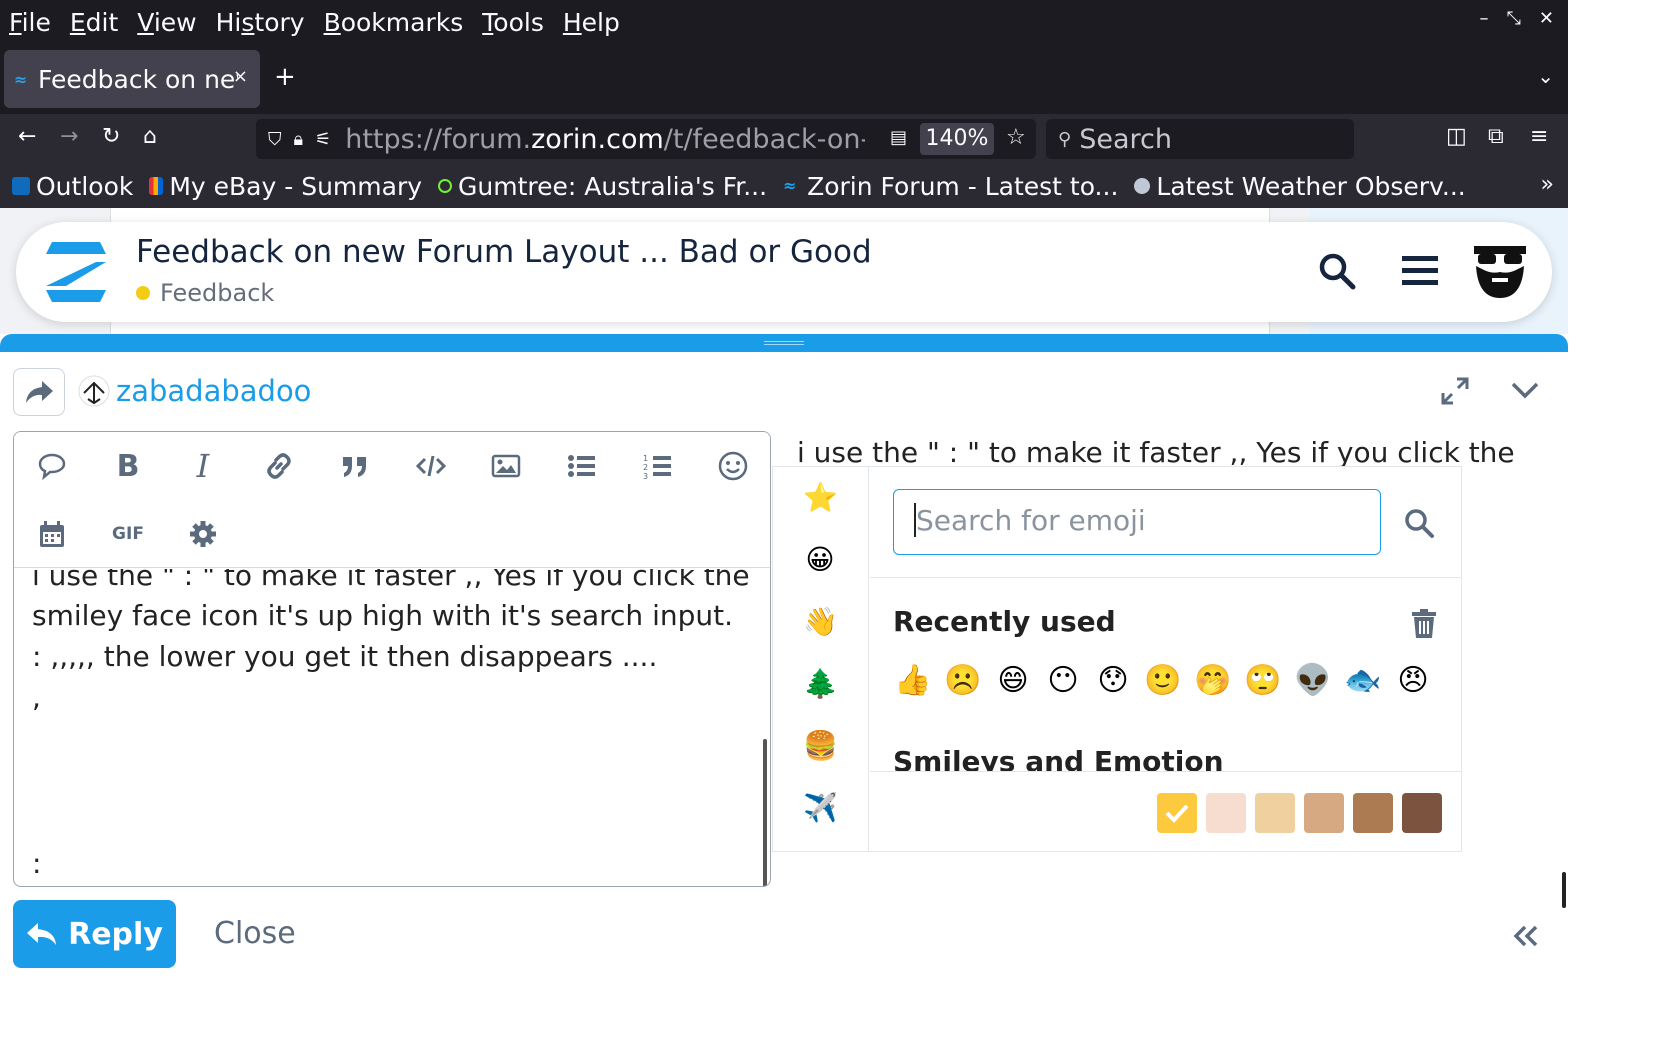  I want to click on minimize-icon: –, so click(1484, 18).